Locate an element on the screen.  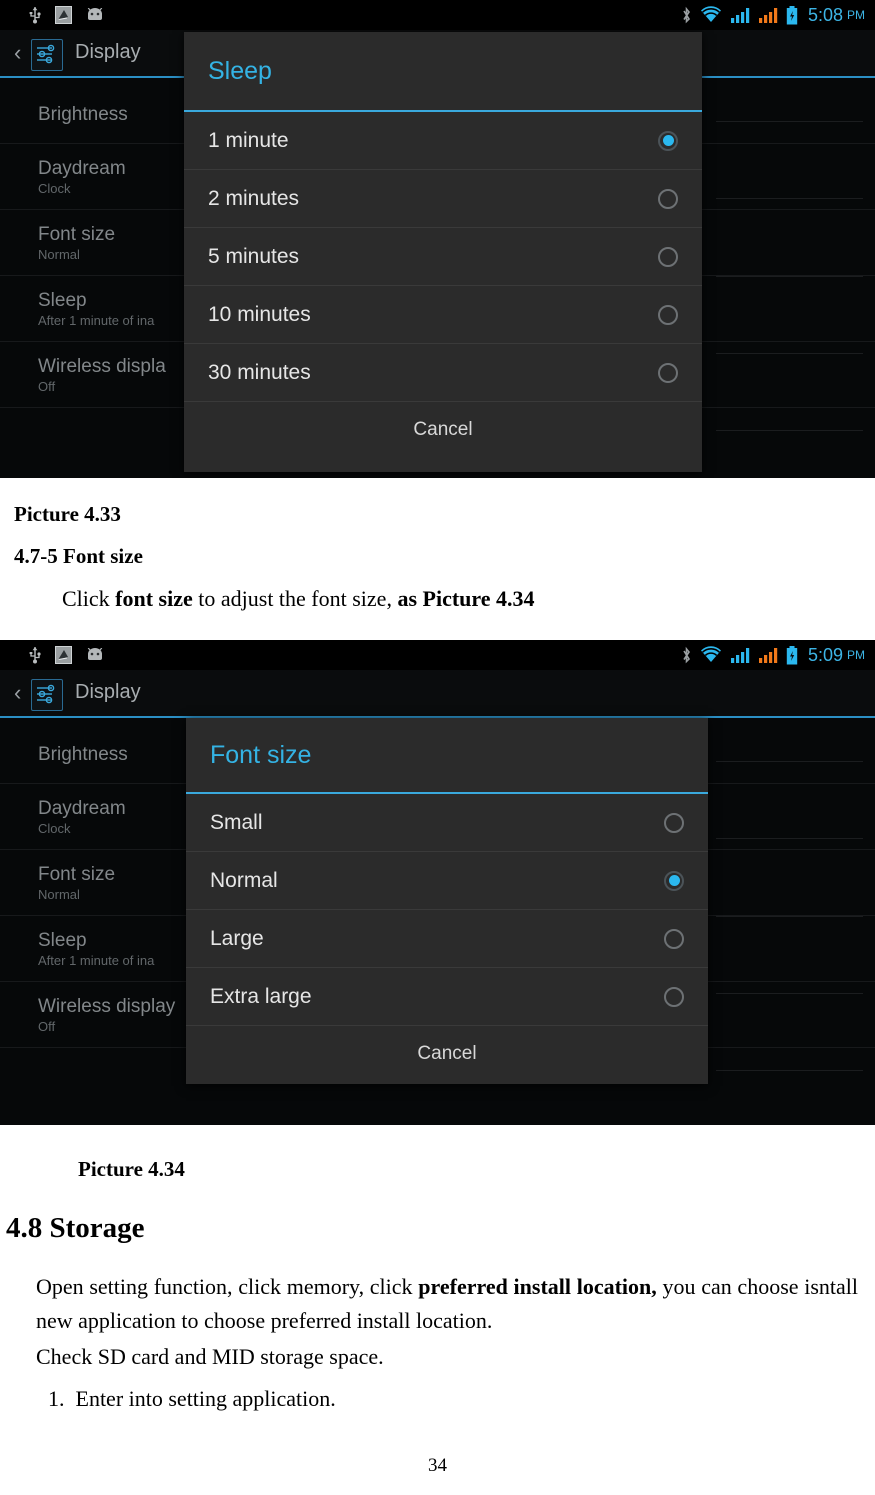
option-label: 1 minute is located at coordinates (248, 140).